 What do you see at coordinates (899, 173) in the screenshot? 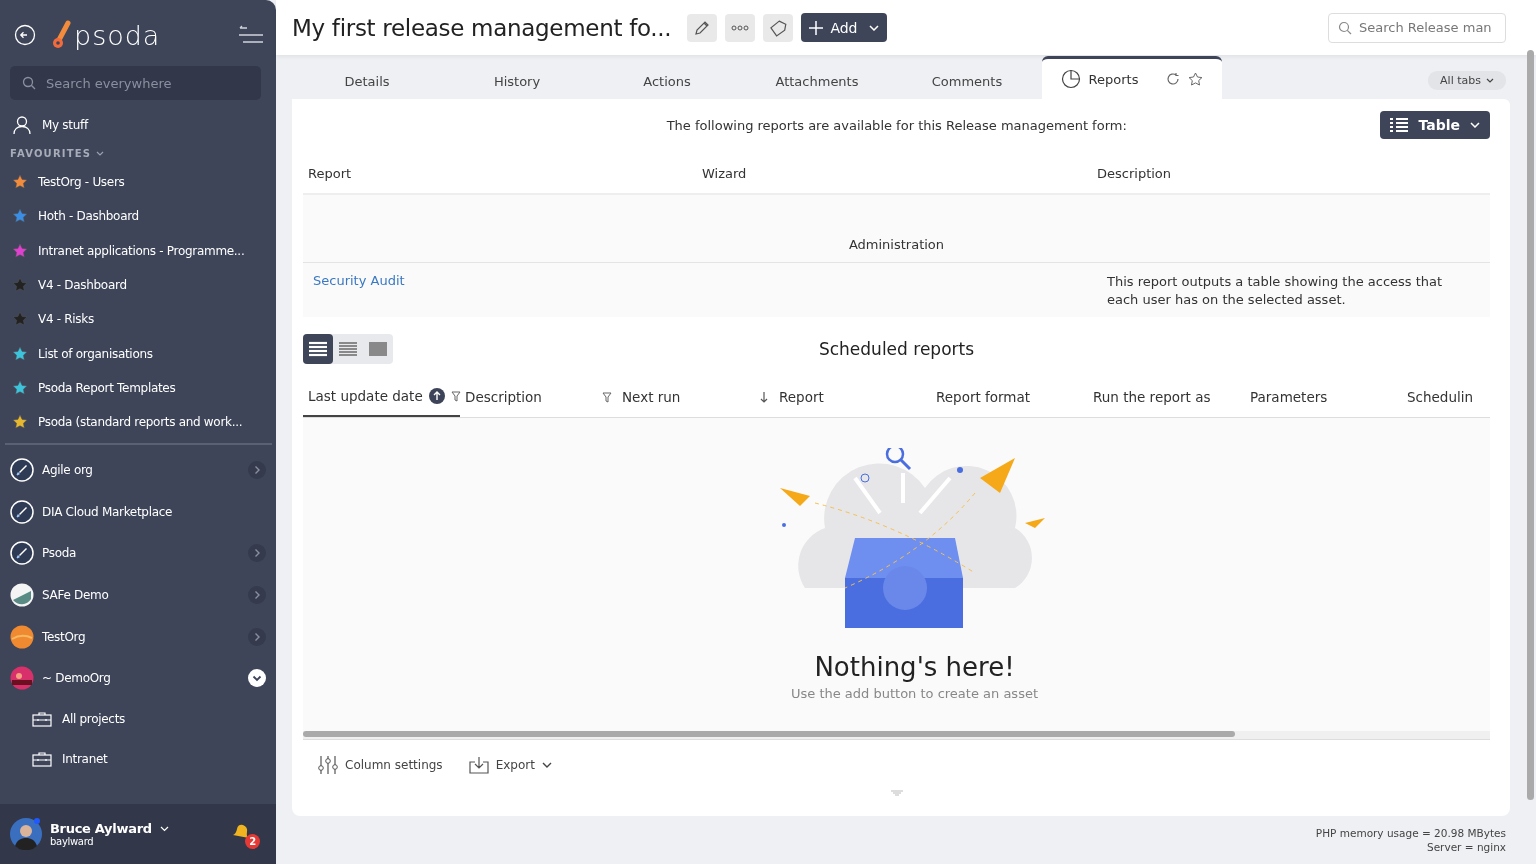
I see `column-header: Wizard` at bounding box center [899, 173].